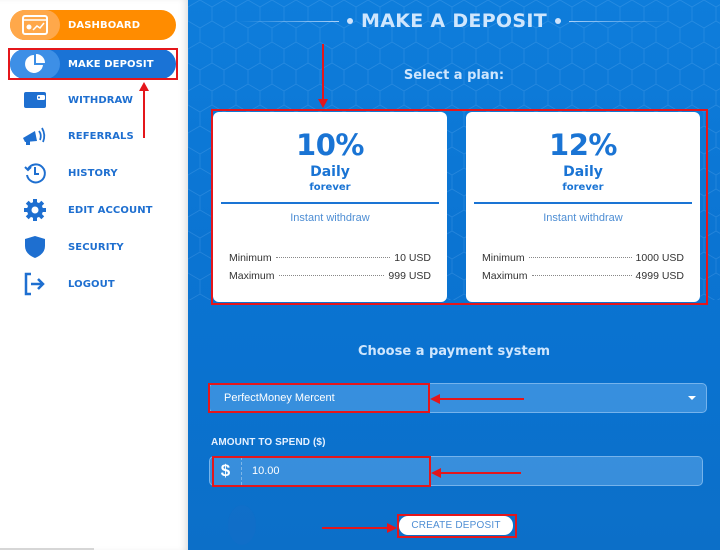  I want to click on megaphone-icon, so click(35, 136).